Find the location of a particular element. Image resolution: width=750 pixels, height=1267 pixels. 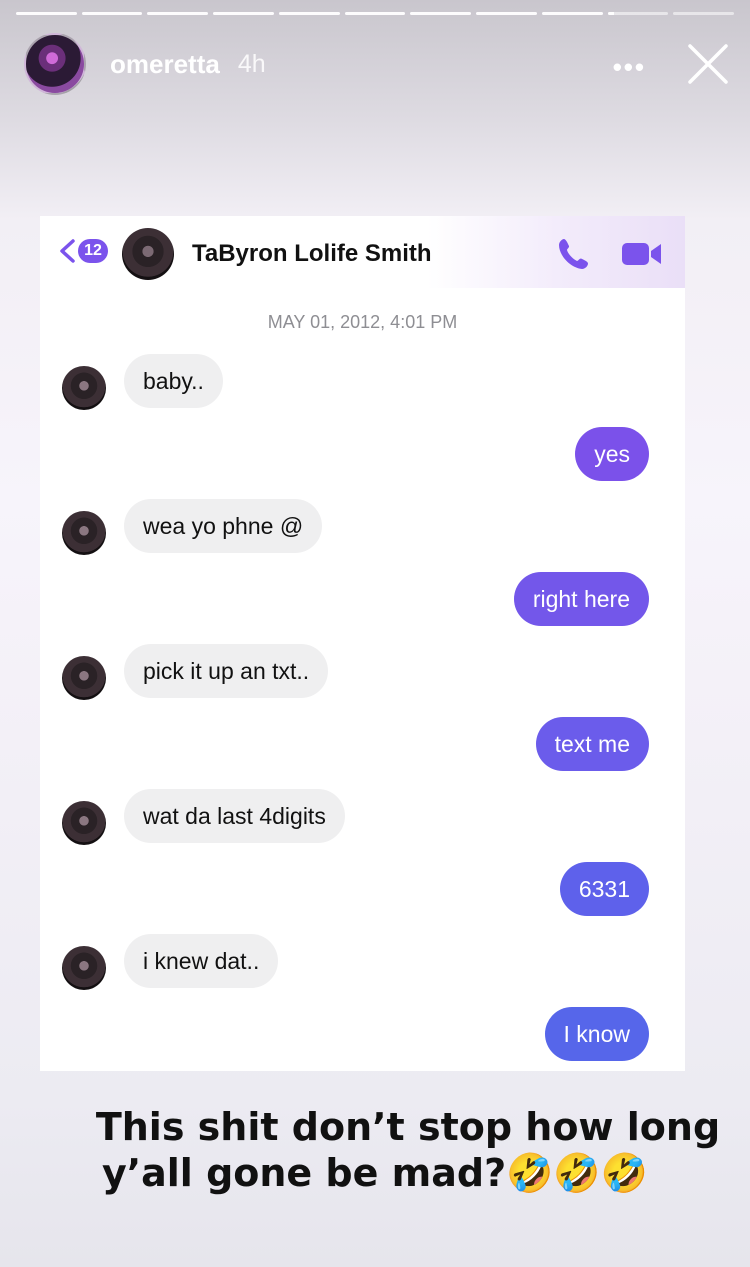

chevron-left-icon is located at coordinates (67, 251).